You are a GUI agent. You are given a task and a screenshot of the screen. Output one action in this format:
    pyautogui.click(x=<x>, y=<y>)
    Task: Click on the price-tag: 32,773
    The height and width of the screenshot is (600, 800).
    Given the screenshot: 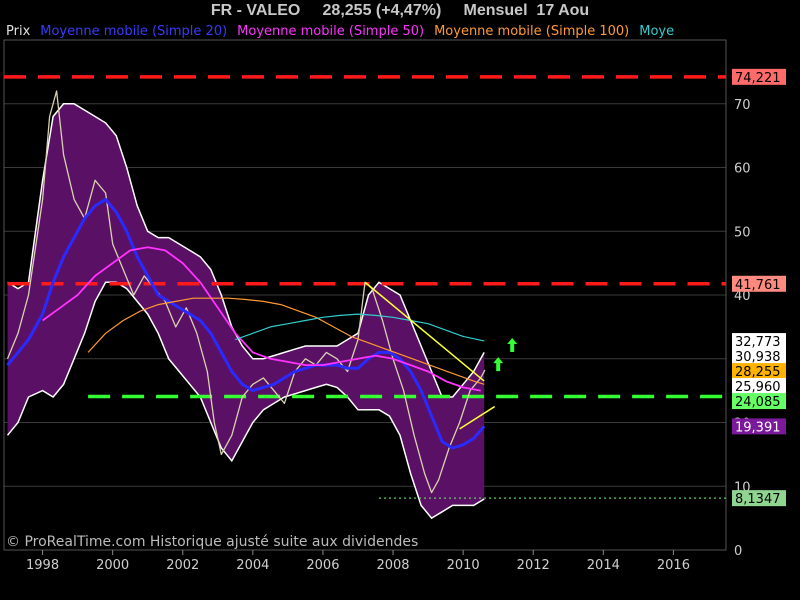 What is the action you would take?
    pyautogui.click(x=759, y=341)
    